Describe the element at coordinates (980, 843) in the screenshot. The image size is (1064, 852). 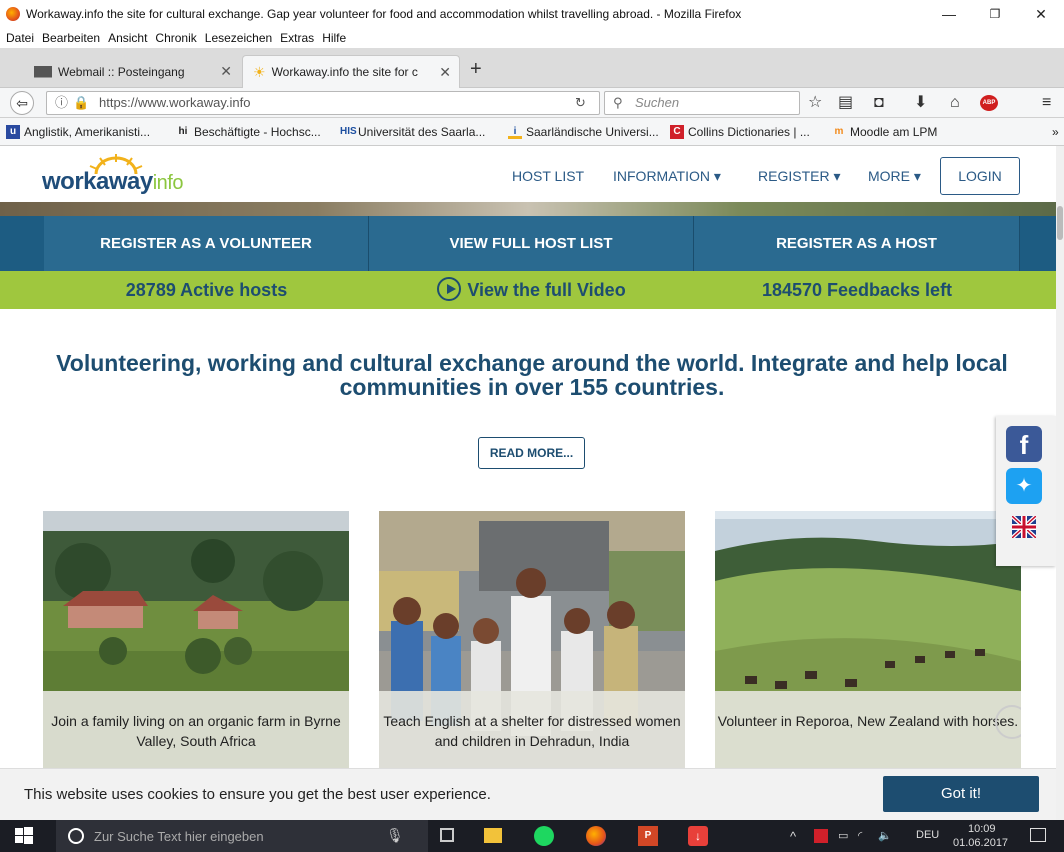
I see `clock-date: 01.06.2017` at that location.